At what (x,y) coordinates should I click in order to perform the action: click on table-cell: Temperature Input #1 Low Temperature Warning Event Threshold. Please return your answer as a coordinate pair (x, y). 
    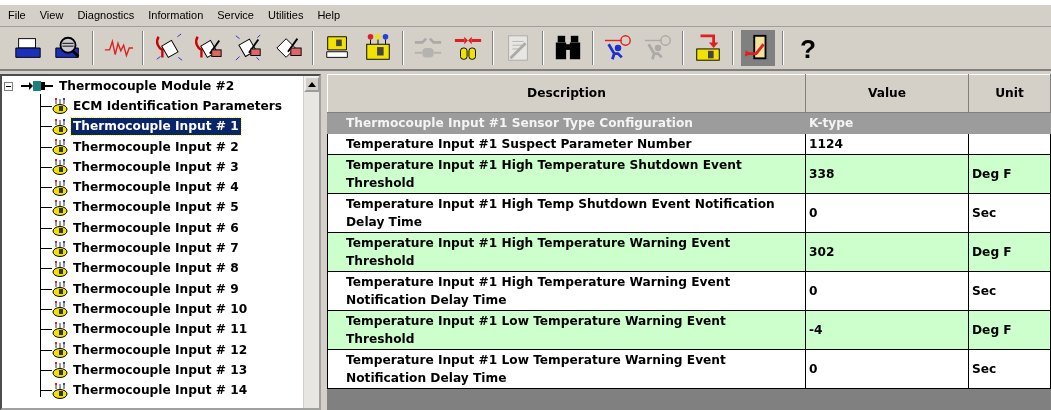
    Looking at the image, I should click on (566, 330).